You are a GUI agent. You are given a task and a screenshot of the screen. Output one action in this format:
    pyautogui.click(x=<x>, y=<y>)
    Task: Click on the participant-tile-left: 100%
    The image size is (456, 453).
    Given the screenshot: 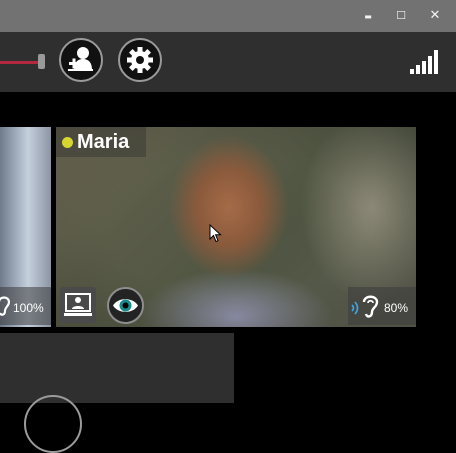 What is the action you would take?
    pyautogui.click(x=25, y=227)
    